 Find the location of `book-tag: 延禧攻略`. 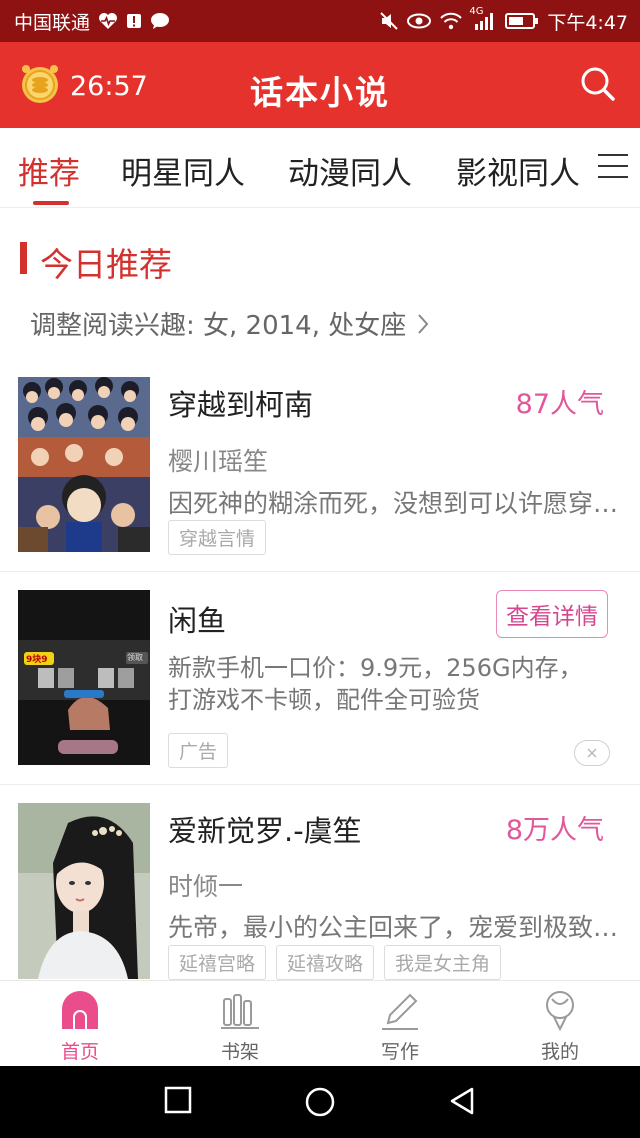

book-tag: 延禧攻略 is located at coordinates (325, 962).